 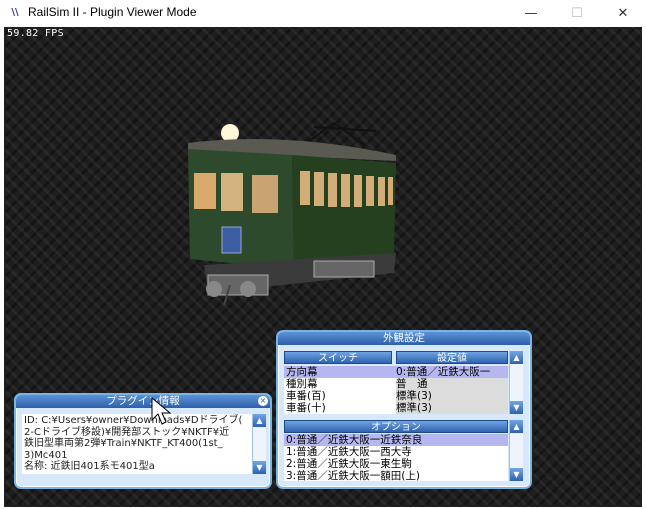 What do you see at coordinates (623, 13) in the screenshot?
I see `close-button: ✕` at bounding box center [623, 13].